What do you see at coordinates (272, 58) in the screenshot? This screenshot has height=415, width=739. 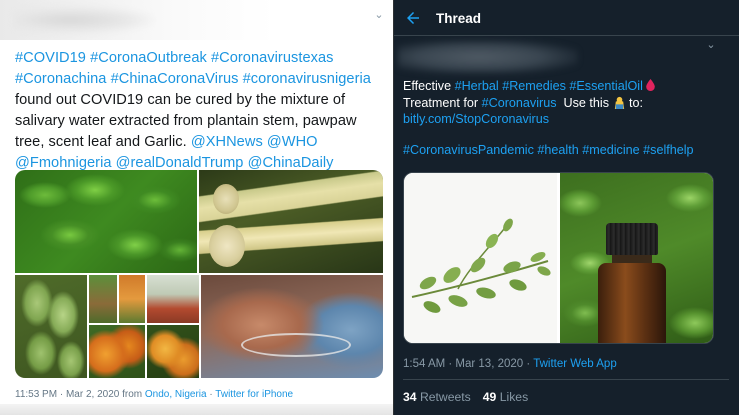 I see `hashtag-link: #Coronavirustexas` at bounding box center [272, 58].